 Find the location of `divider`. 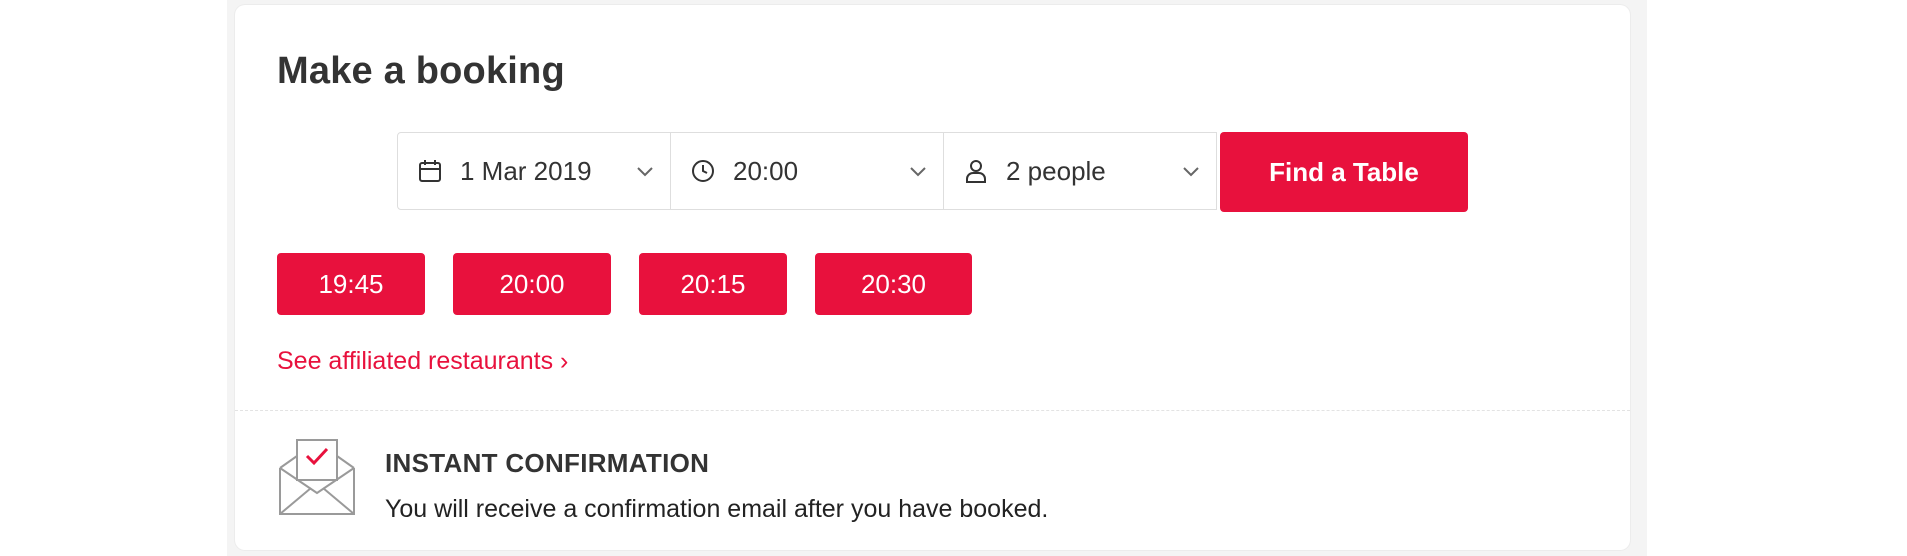

divider is located at coordinates (932, 410).